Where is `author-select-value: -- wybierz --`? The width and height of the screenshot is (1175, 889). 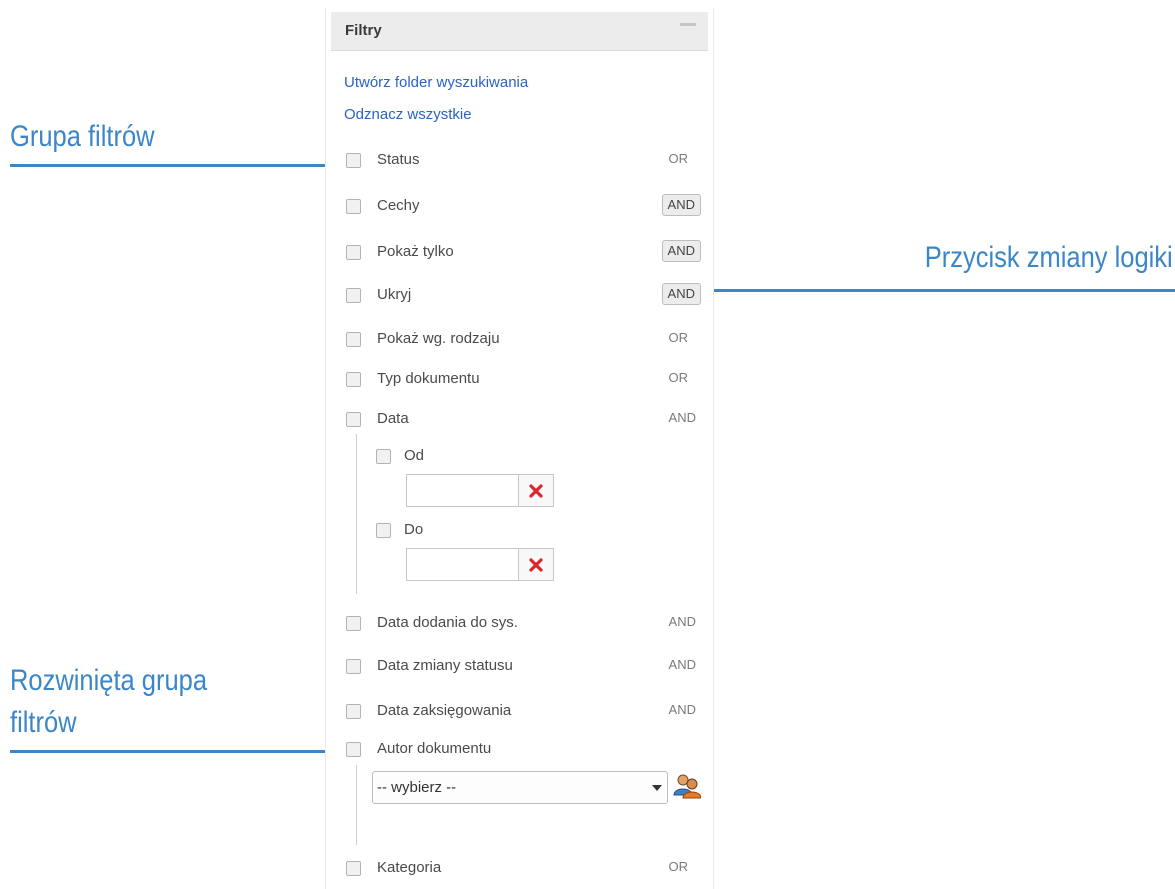 author-select-value: -- wybierz -- is located at coordinates (417, 787).